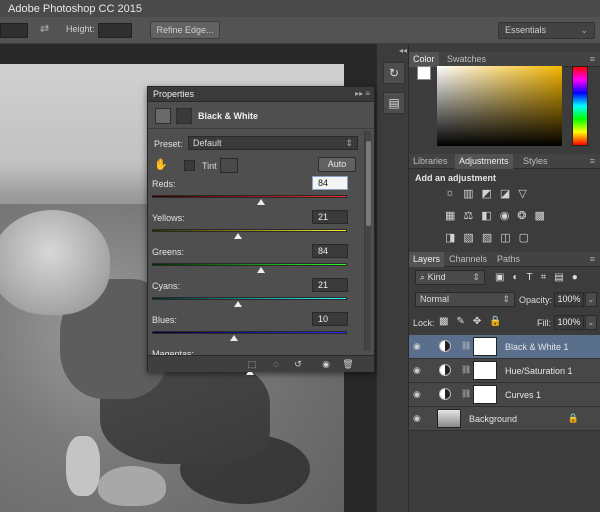 This screenshot has height=512, width=600. I want to click on layer-row: ◉ ⛓ Curves 1, so click(504, 395).